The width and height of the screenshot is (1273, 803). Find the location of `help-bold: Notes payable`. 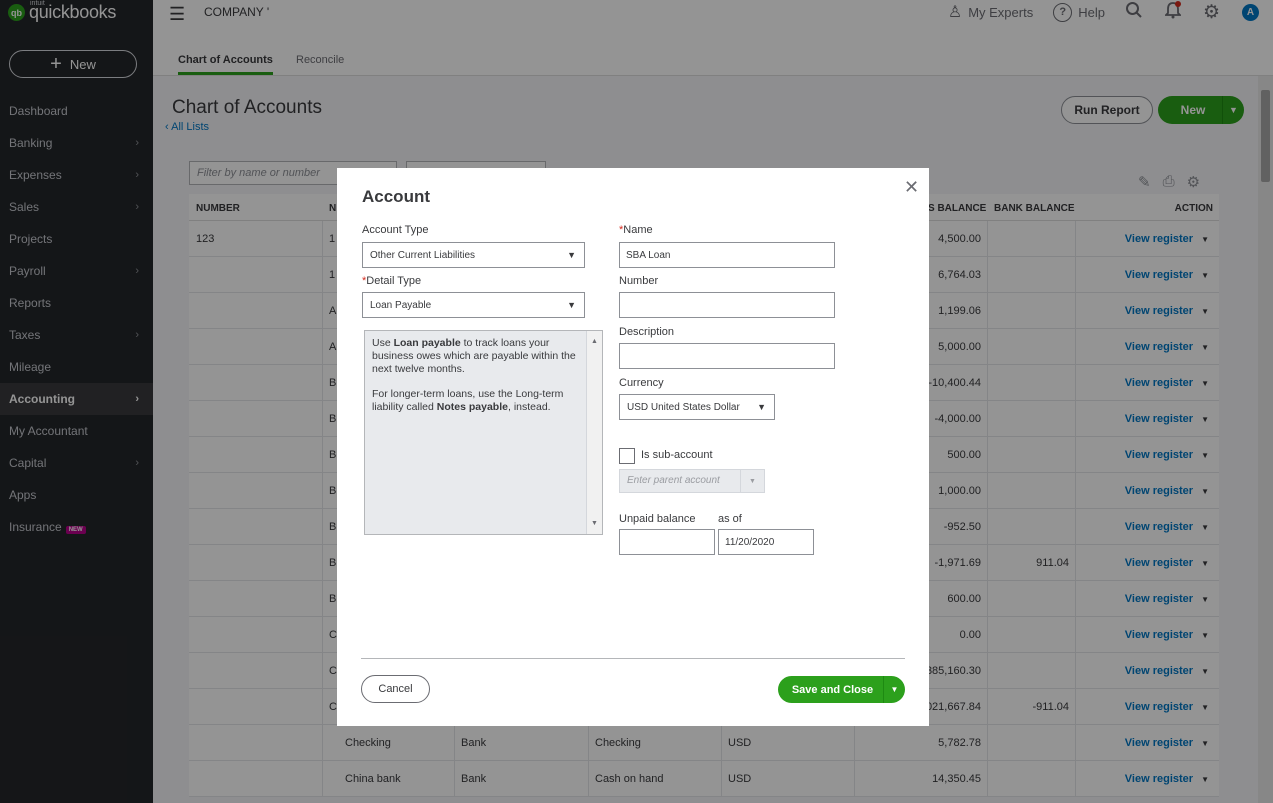

help-bold: Notes payable is located at coordinates (472, 407).